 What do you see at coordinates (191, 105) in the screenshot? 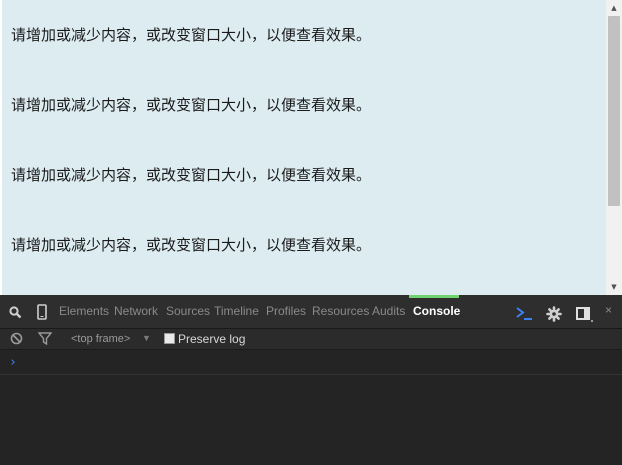
I see `content-paragraph-2: 请增加或减少内容，或改变窗口大小，以便查看效果。` at bounding box center [191, 105].